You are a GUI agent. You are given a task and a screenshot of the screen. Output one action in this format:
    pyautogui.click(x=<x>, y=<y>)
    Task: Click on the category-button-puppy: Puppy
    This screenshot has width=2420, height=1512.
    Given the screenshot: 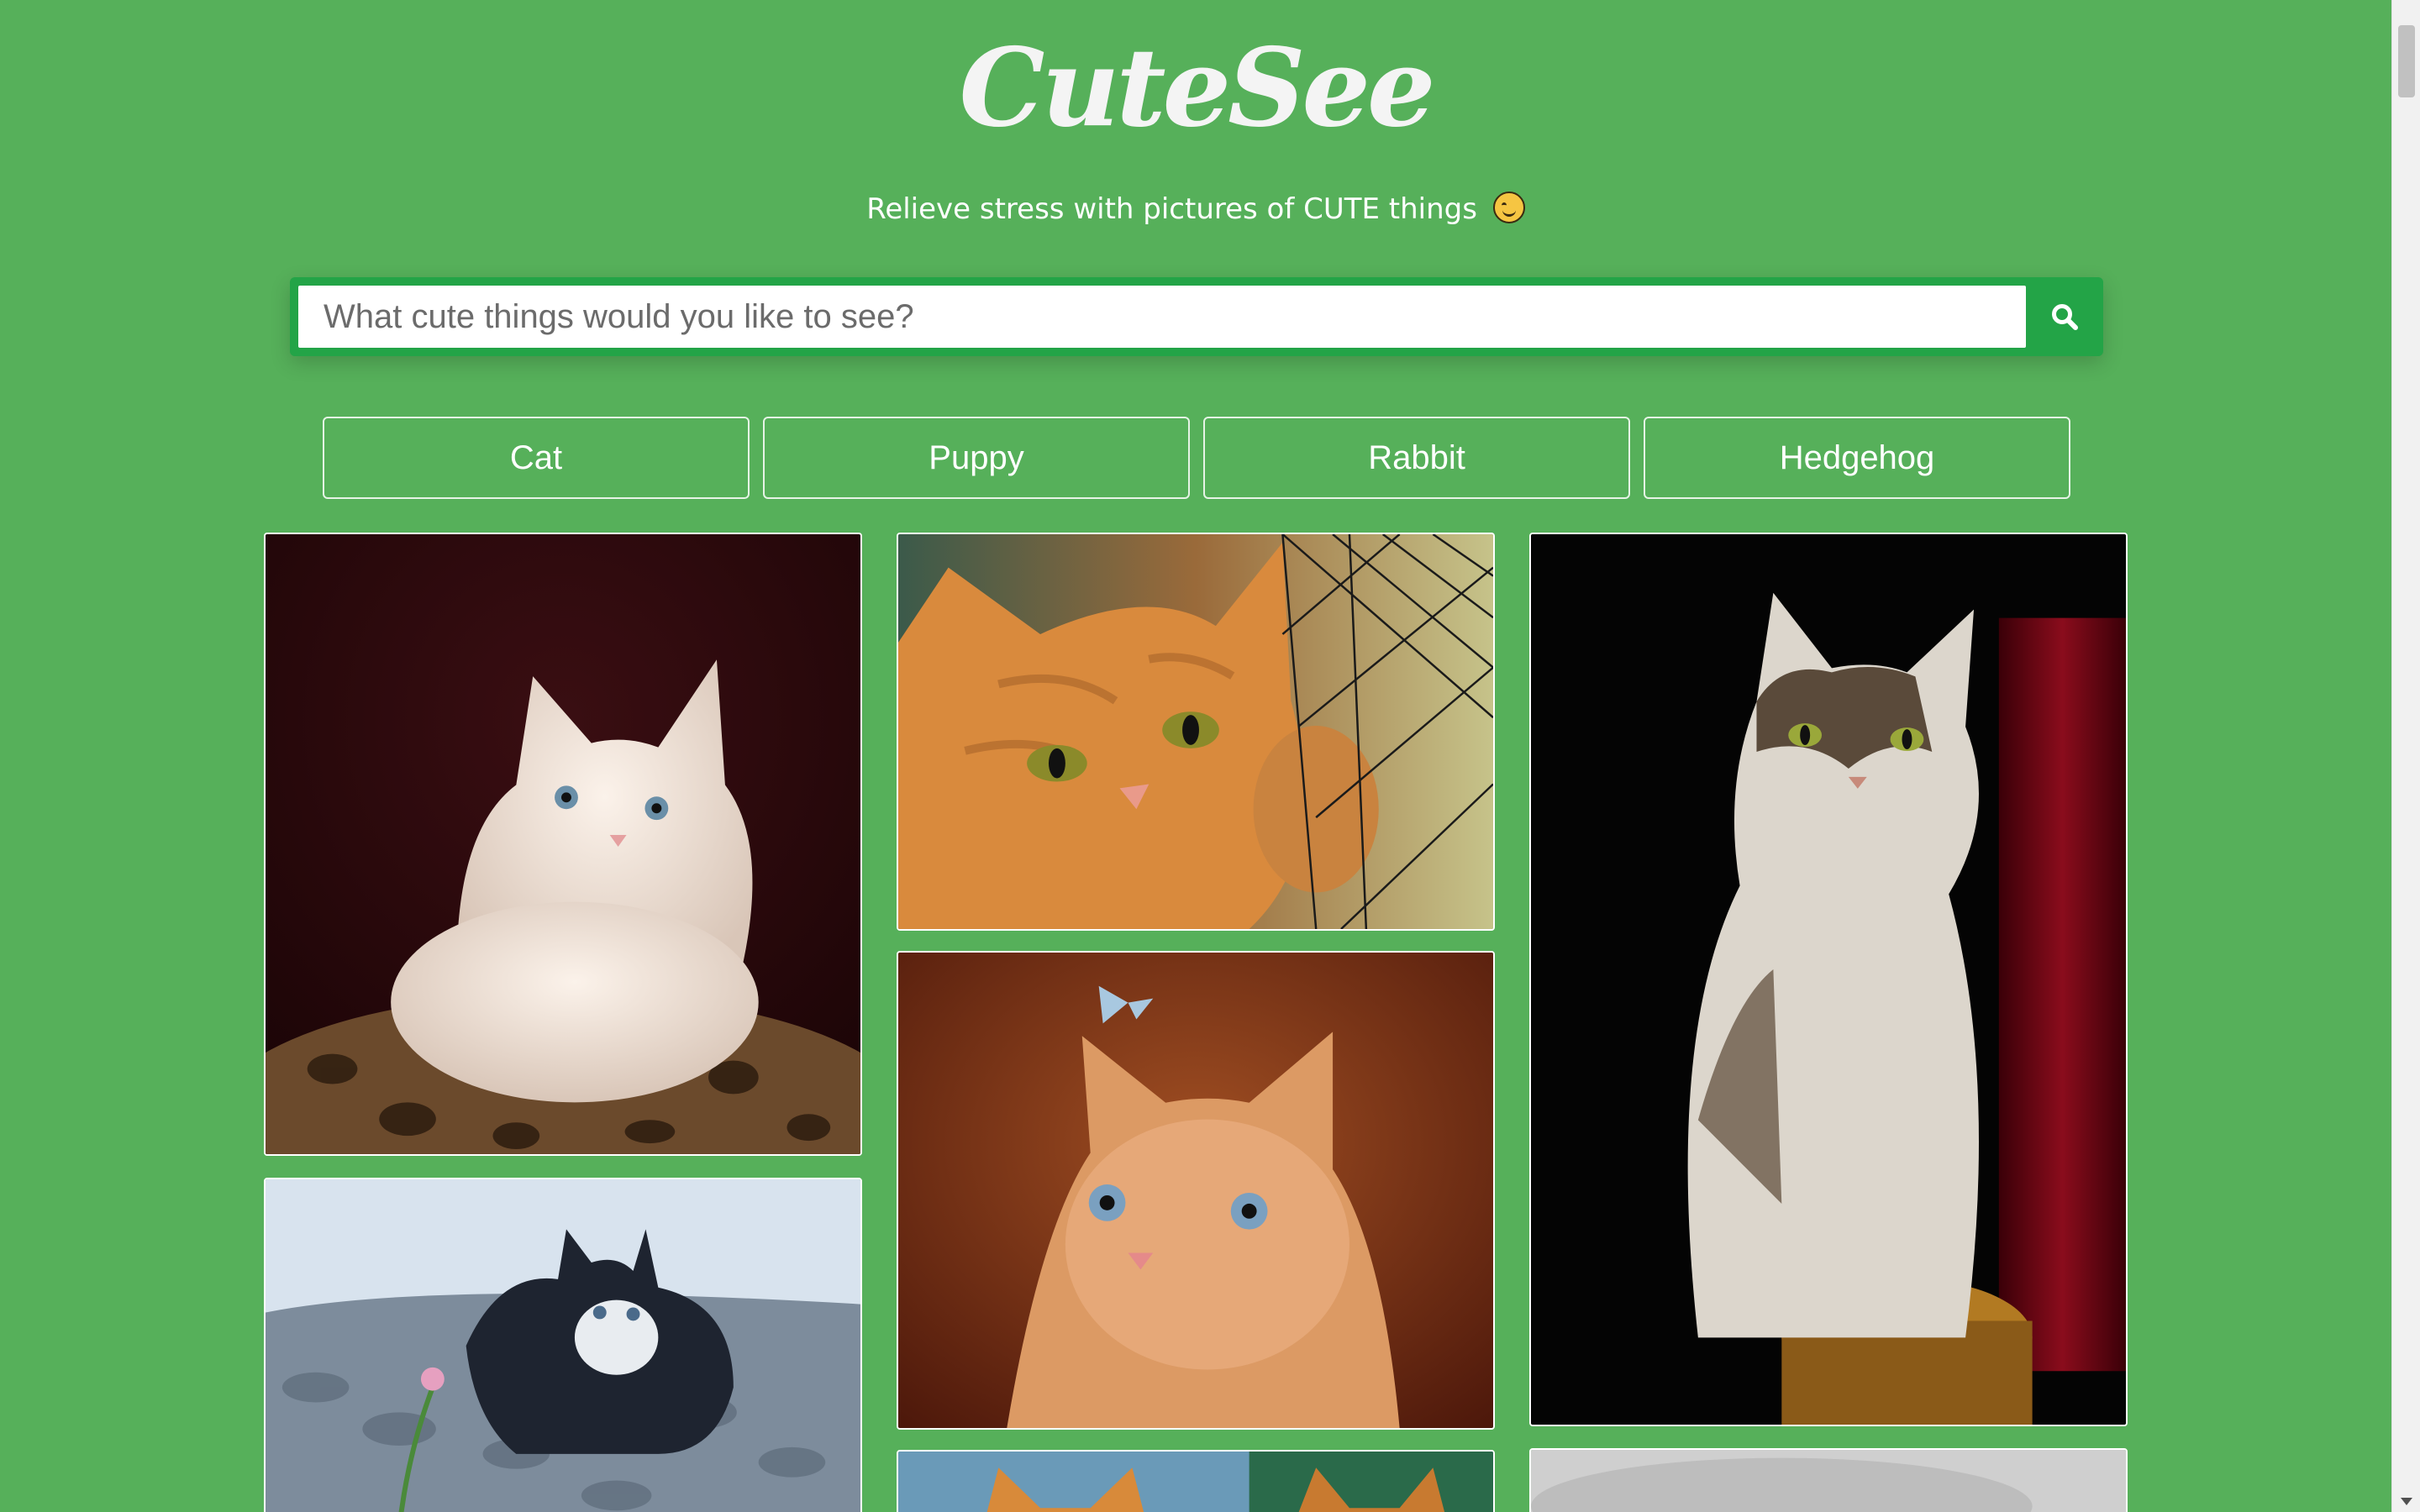 What is the action you would take?
    pyautogui.click(x=976, y=458)
    